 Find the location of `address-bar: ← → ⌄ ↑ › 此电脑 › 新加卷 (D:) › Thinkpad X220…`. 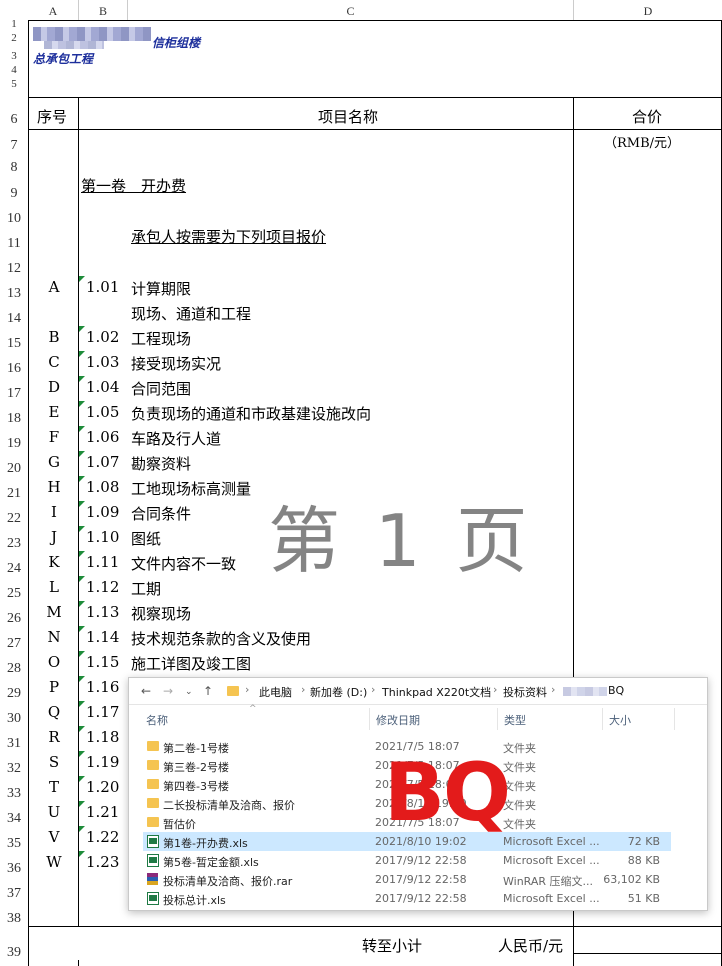

address-bar: ← → ⌄ ↑ › 此电脑 › 新加卷 (D:) › Thinkpad X220… is located at coordinates (418, 691).